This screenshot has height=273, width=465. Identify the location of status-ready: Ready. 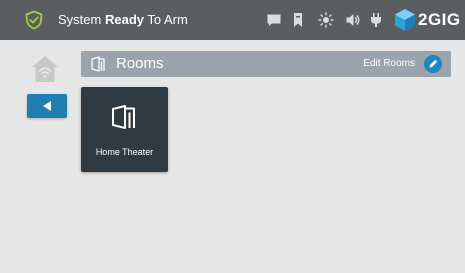
(124, 19).